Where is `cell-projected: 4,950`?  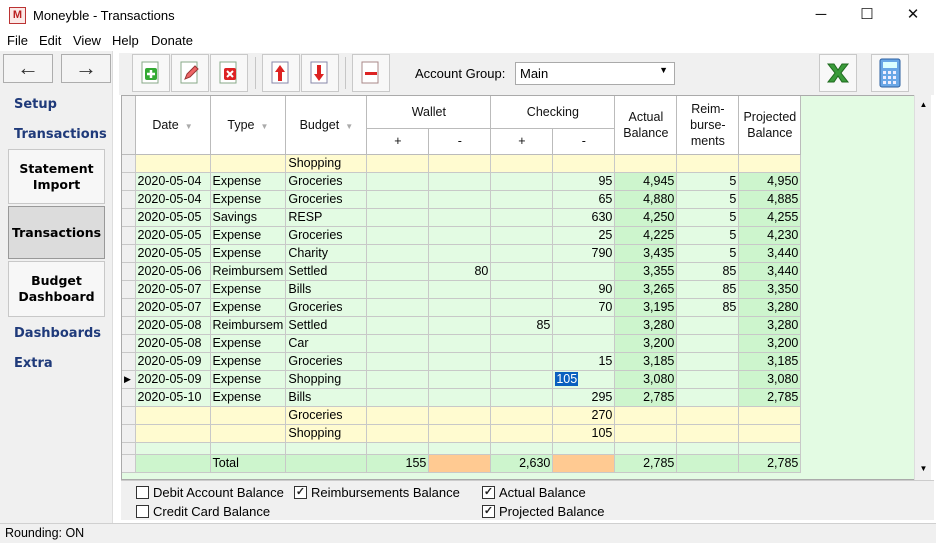 cell-projected: 4,950 is located at coordinates (770, 181).